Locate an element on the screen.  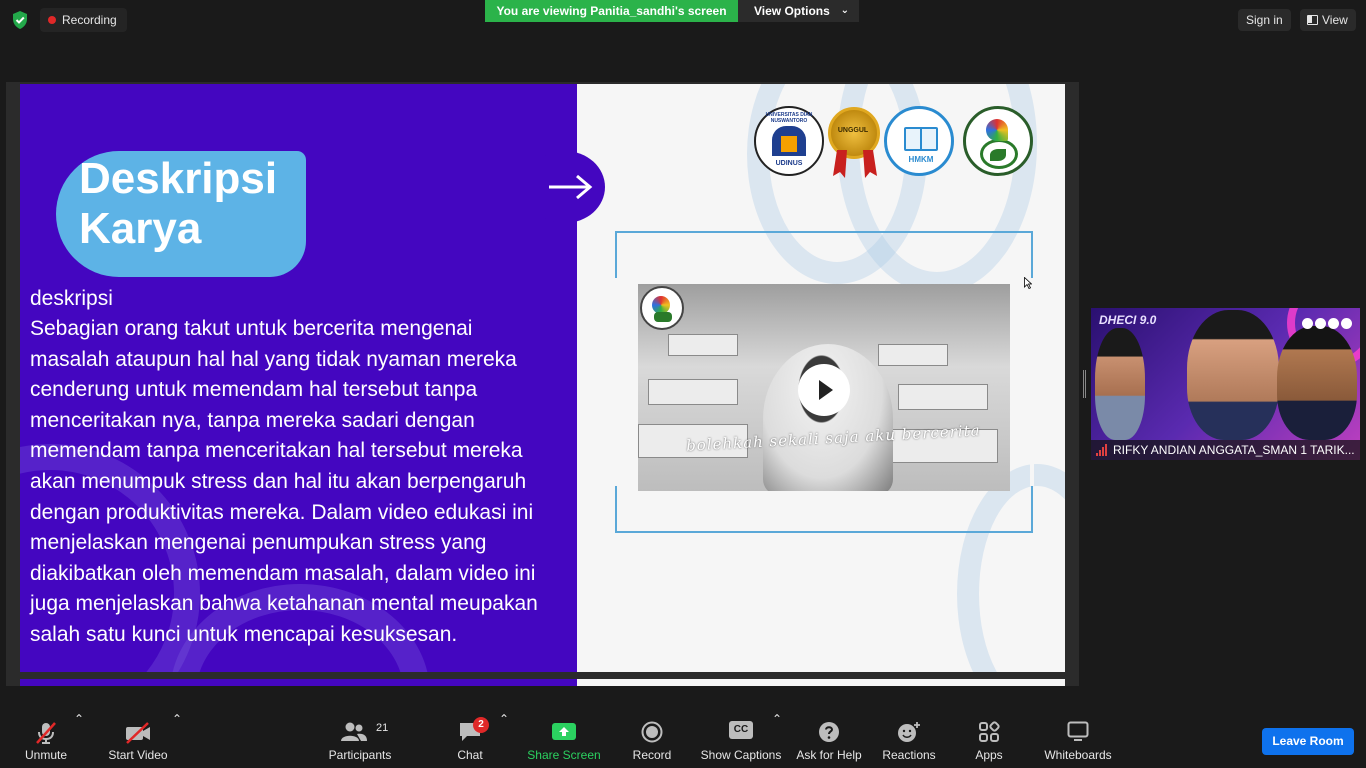
next-slide-left is located at coordinates (298, 682).